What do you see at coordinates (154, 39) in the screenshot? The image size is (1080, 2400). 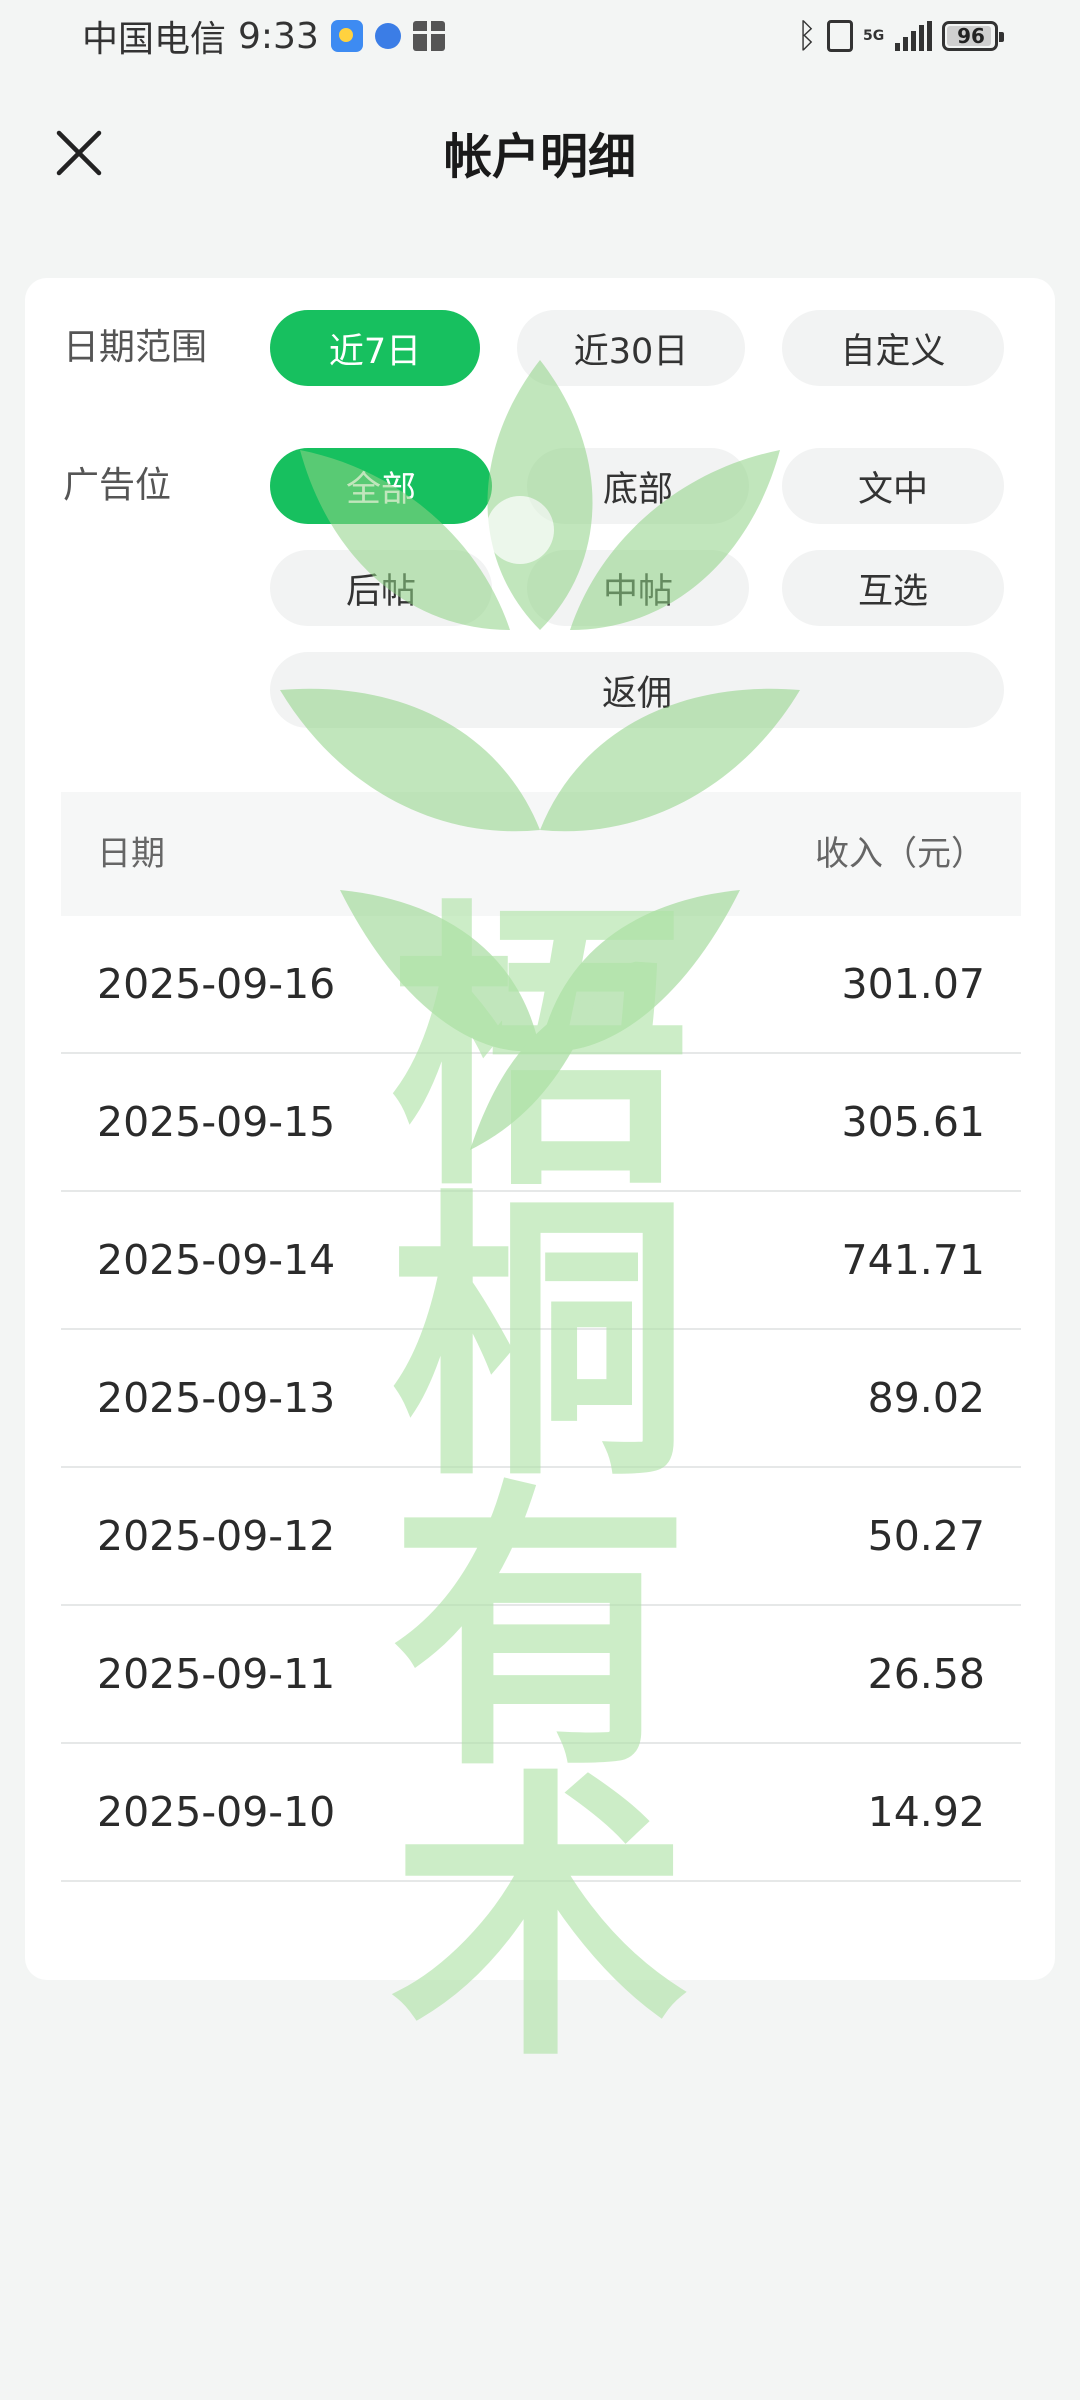 I see `carrier-label: 中国电信` at bounding box center [154, 39].